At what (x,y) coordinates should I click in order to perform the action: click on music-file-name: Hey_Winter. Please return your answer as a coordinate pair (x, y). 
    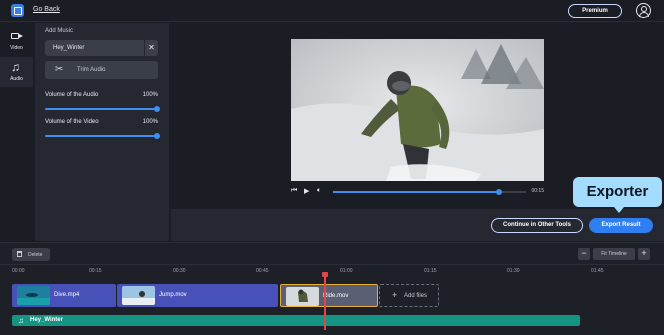
    Looking at the image, I should click on (69, 48).